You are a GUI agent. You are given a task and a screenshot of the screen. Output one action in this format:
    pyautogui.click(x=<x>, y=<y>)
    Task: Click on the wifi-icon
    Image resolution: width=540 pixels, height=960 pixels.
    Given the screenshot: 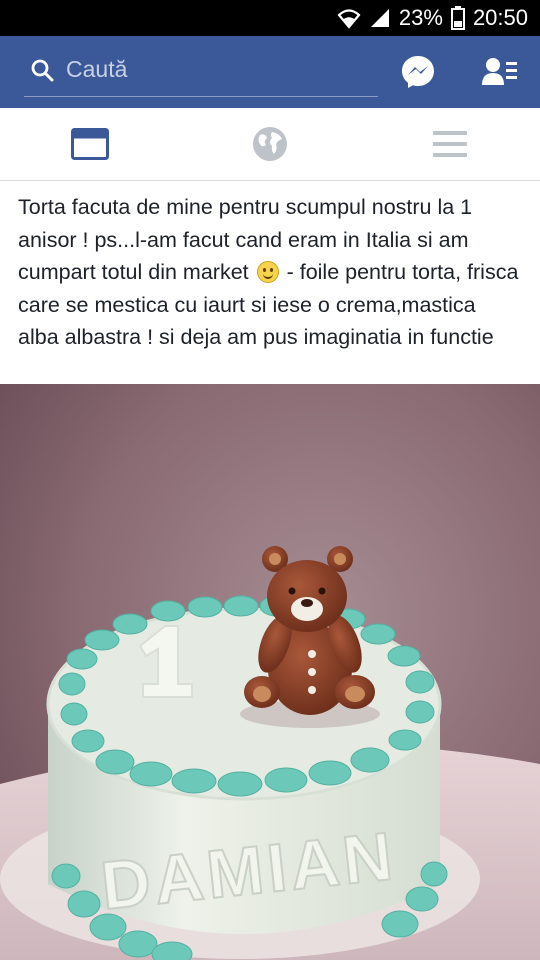 What is the action you would take?
    pyautogui.click(x=349, y=19)
    